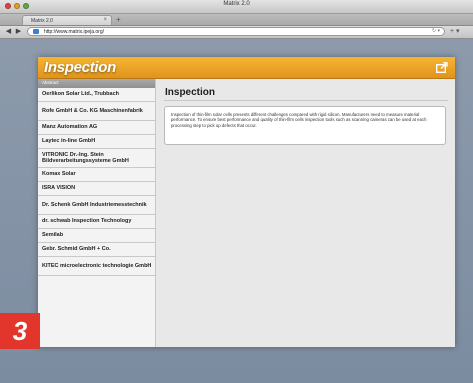 This screenshot has width=473, height=383. I want to click on sidebar-item-manz: Manz Automation AG, so click(96, 128).